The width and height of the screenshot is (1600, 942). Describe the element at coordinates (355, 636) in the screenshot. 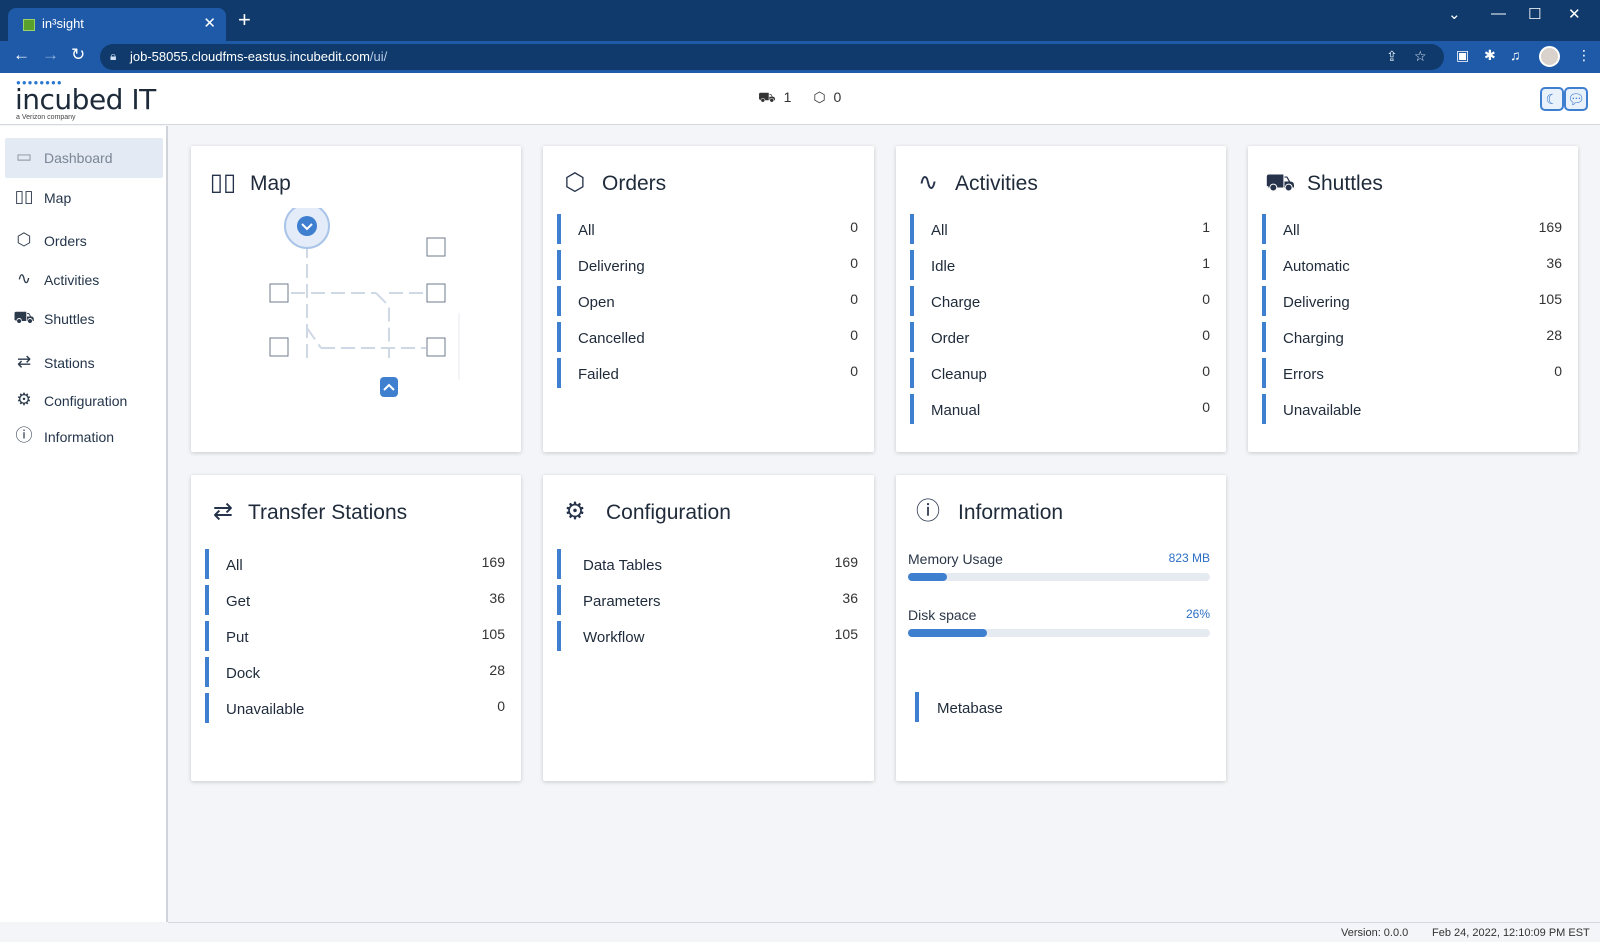

I see `list-item: Put 105` at that location.